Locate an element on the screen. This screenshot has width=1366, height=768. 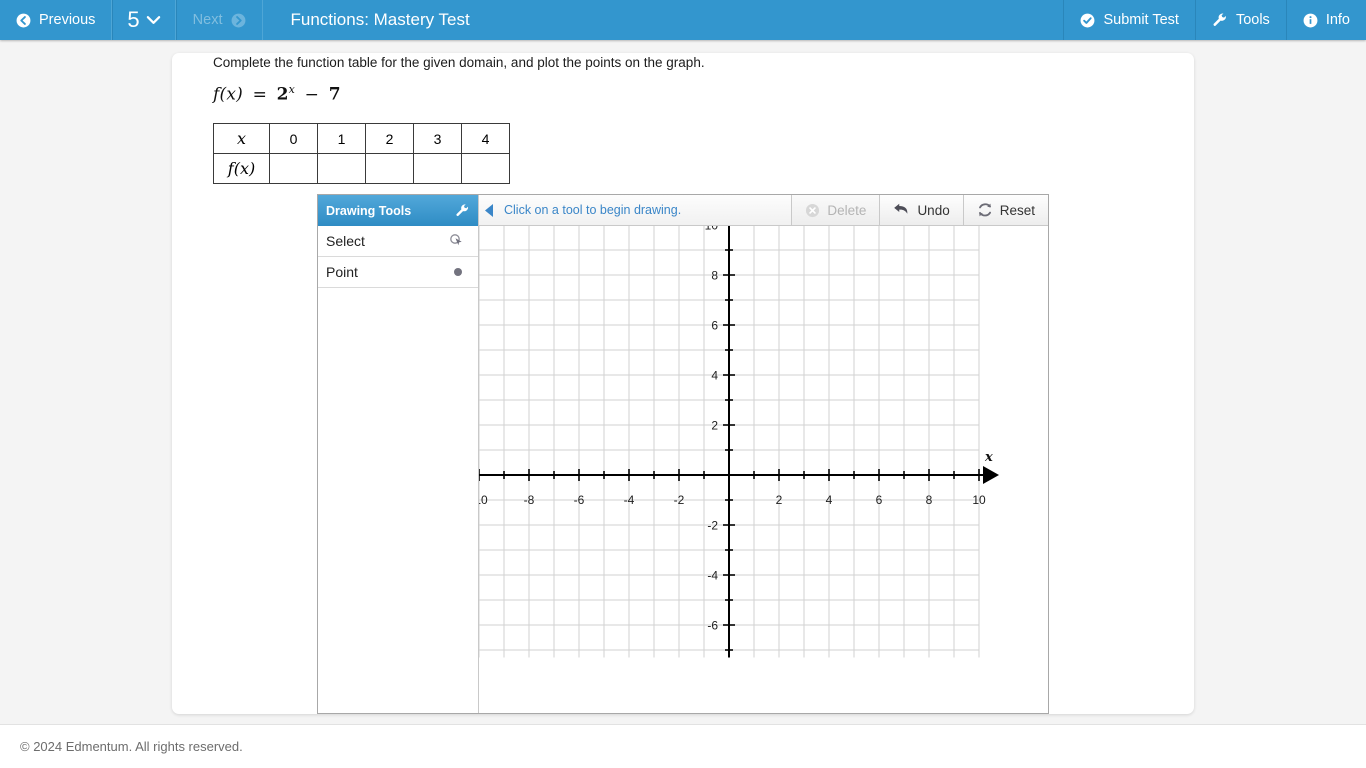
next-label: Next is located at coordinates (207, 20).